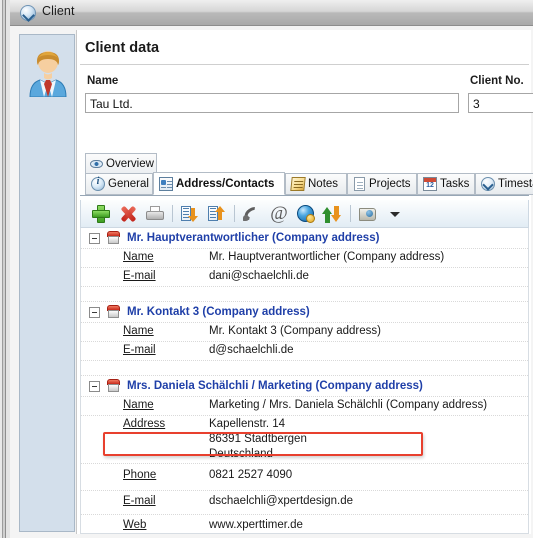  What do you see at coordinates (455, 184) in the screenshot?
I see `tab-tasks-label: Tasks` at bounding box center [455, 184].